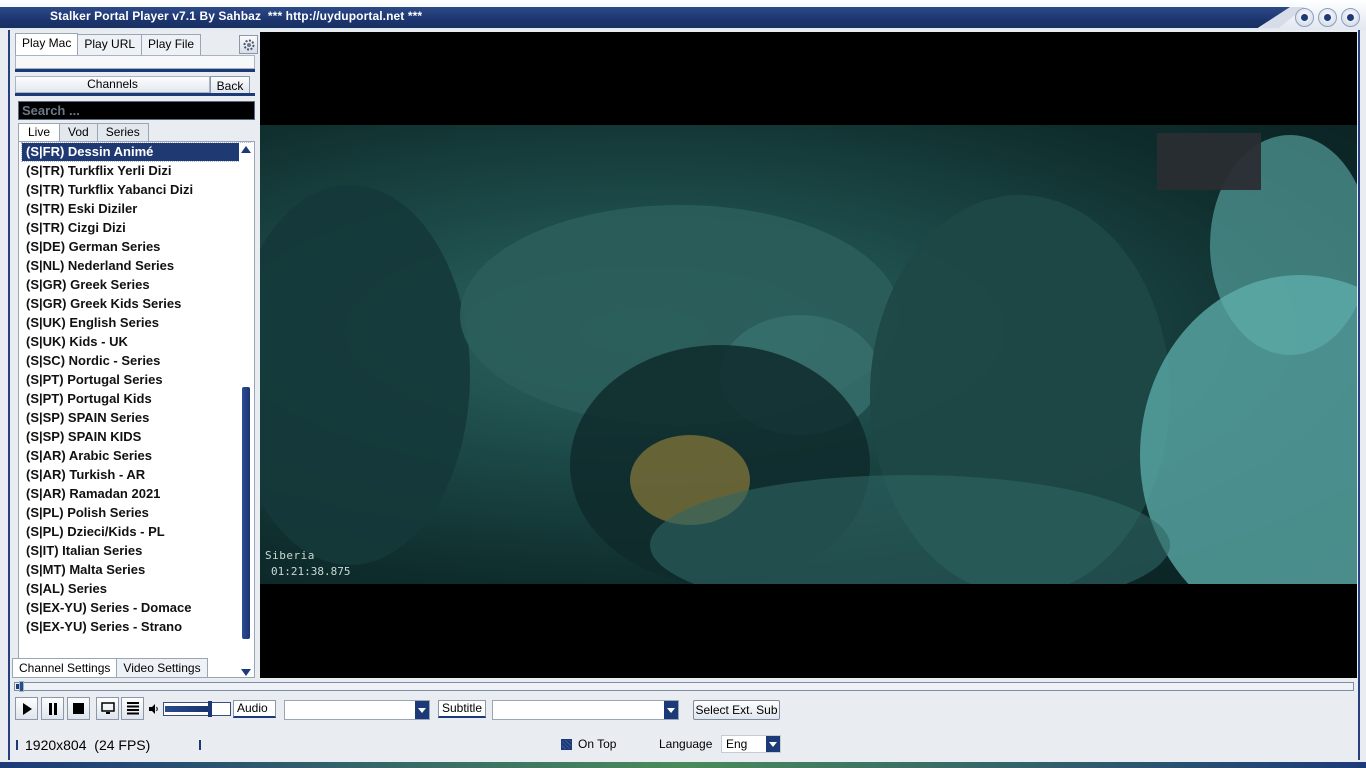  I want to click on channel-list-item: (S|AL) Series, so click(136, 588).